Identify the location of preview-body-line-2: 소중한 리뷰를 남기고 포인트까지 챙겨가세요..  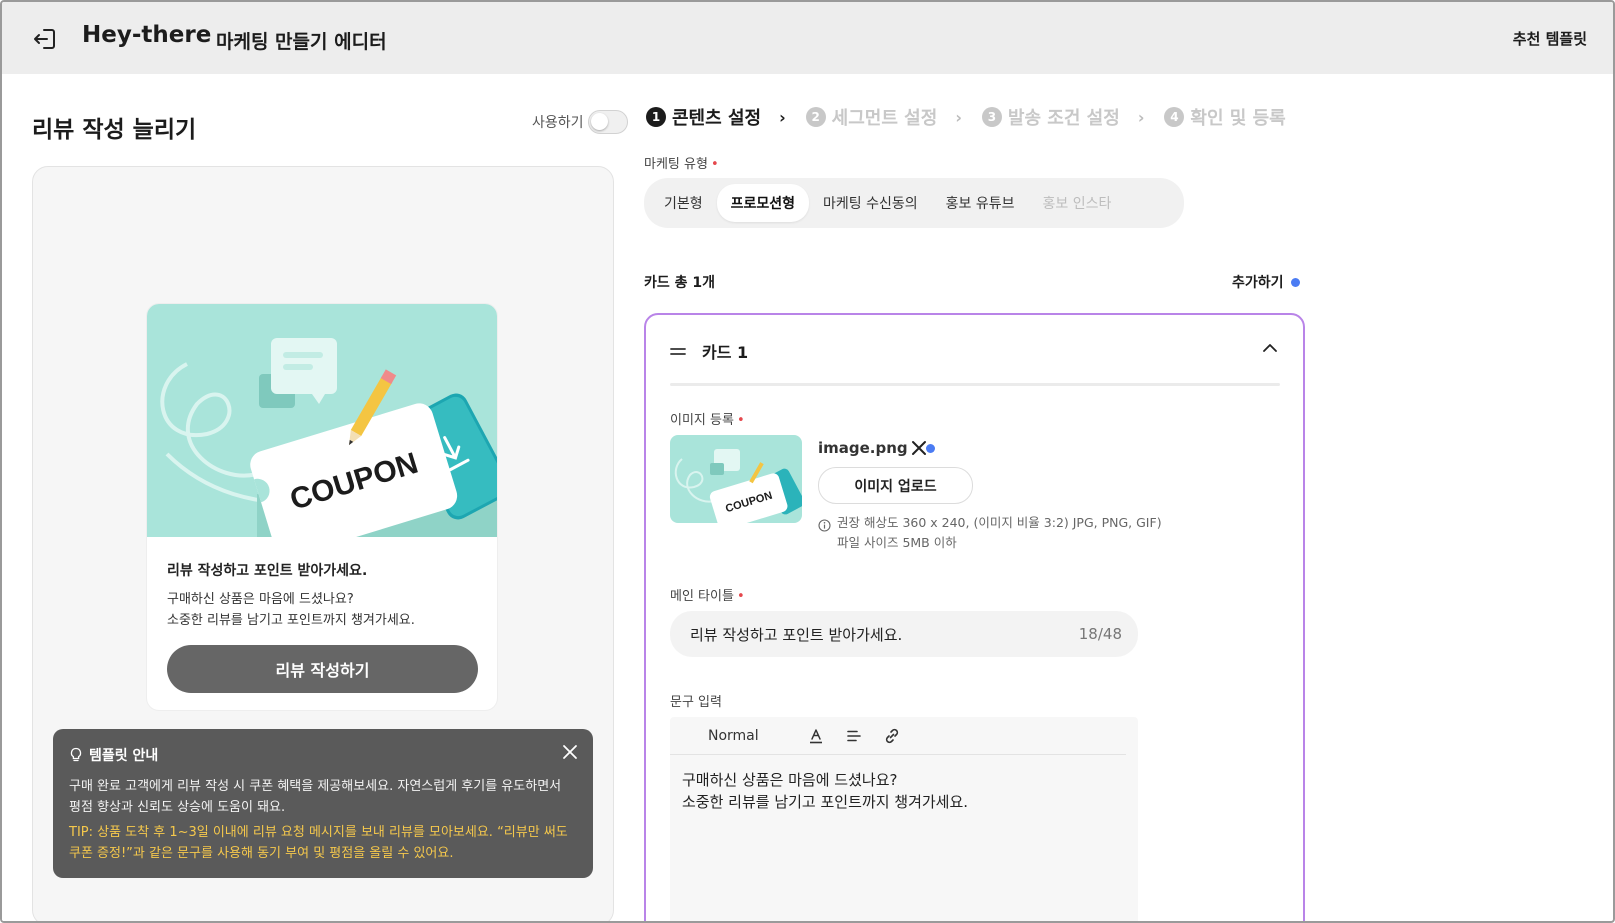
(291, 620).